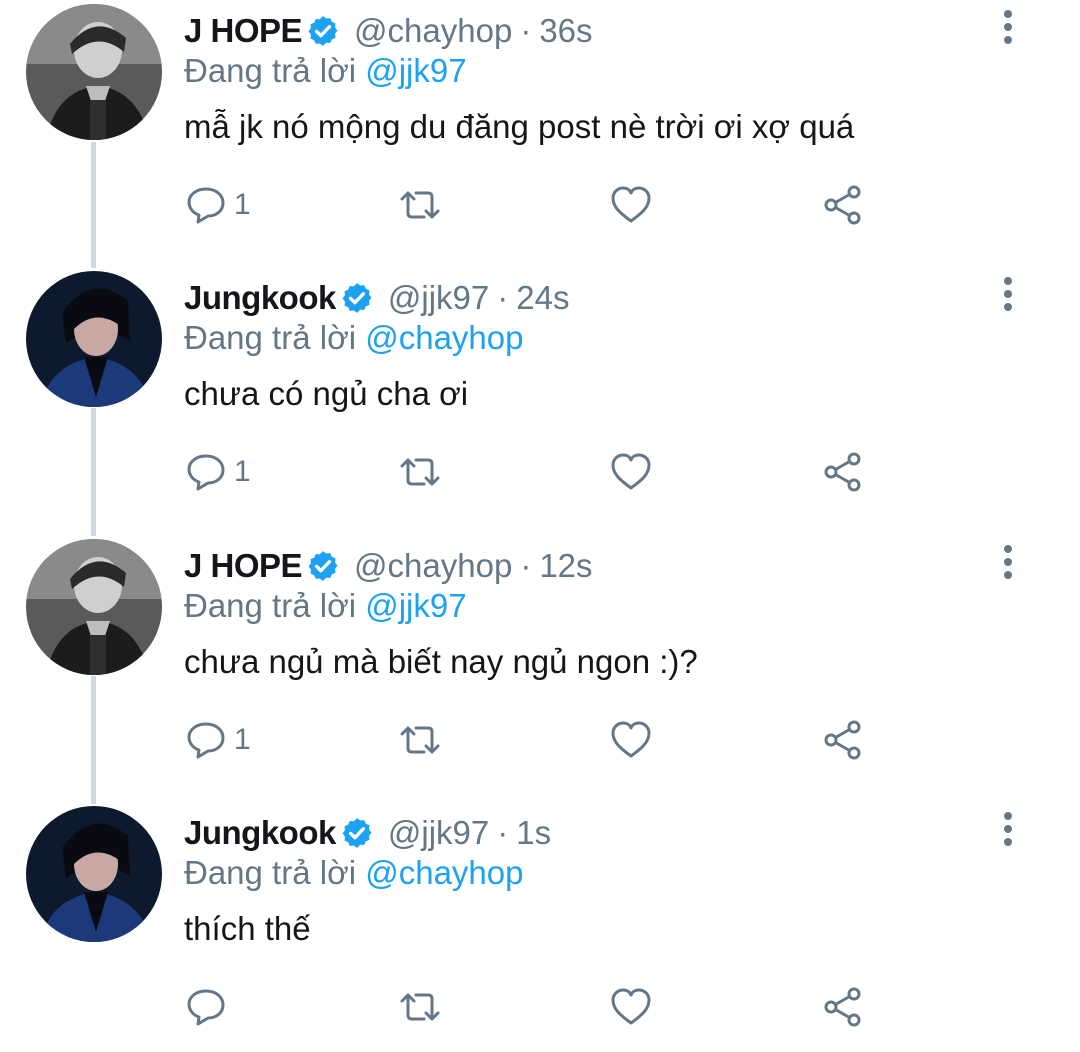  I want to click on timestamp: 1s, so click(533, 833).